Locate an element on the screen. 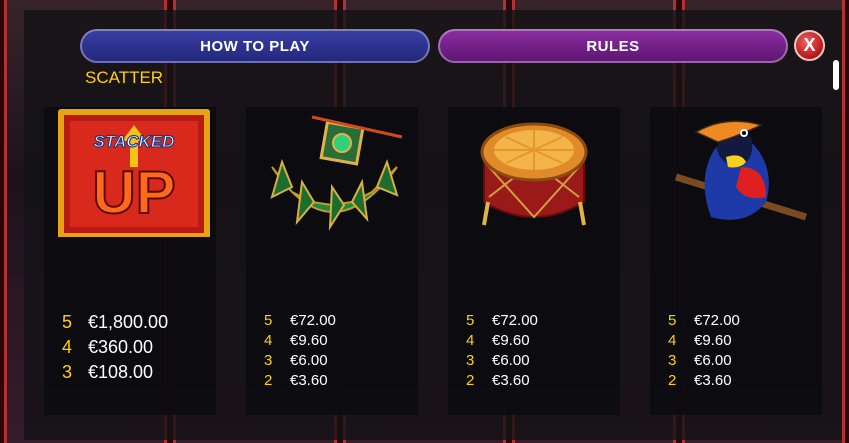 Image resolution: width=849 pixels, height=443 pixels. paytable-card-toucan: 5 €72.00 4 €9.60 3 €6.00 2 €3.60 is located at coordinates (736, 261).